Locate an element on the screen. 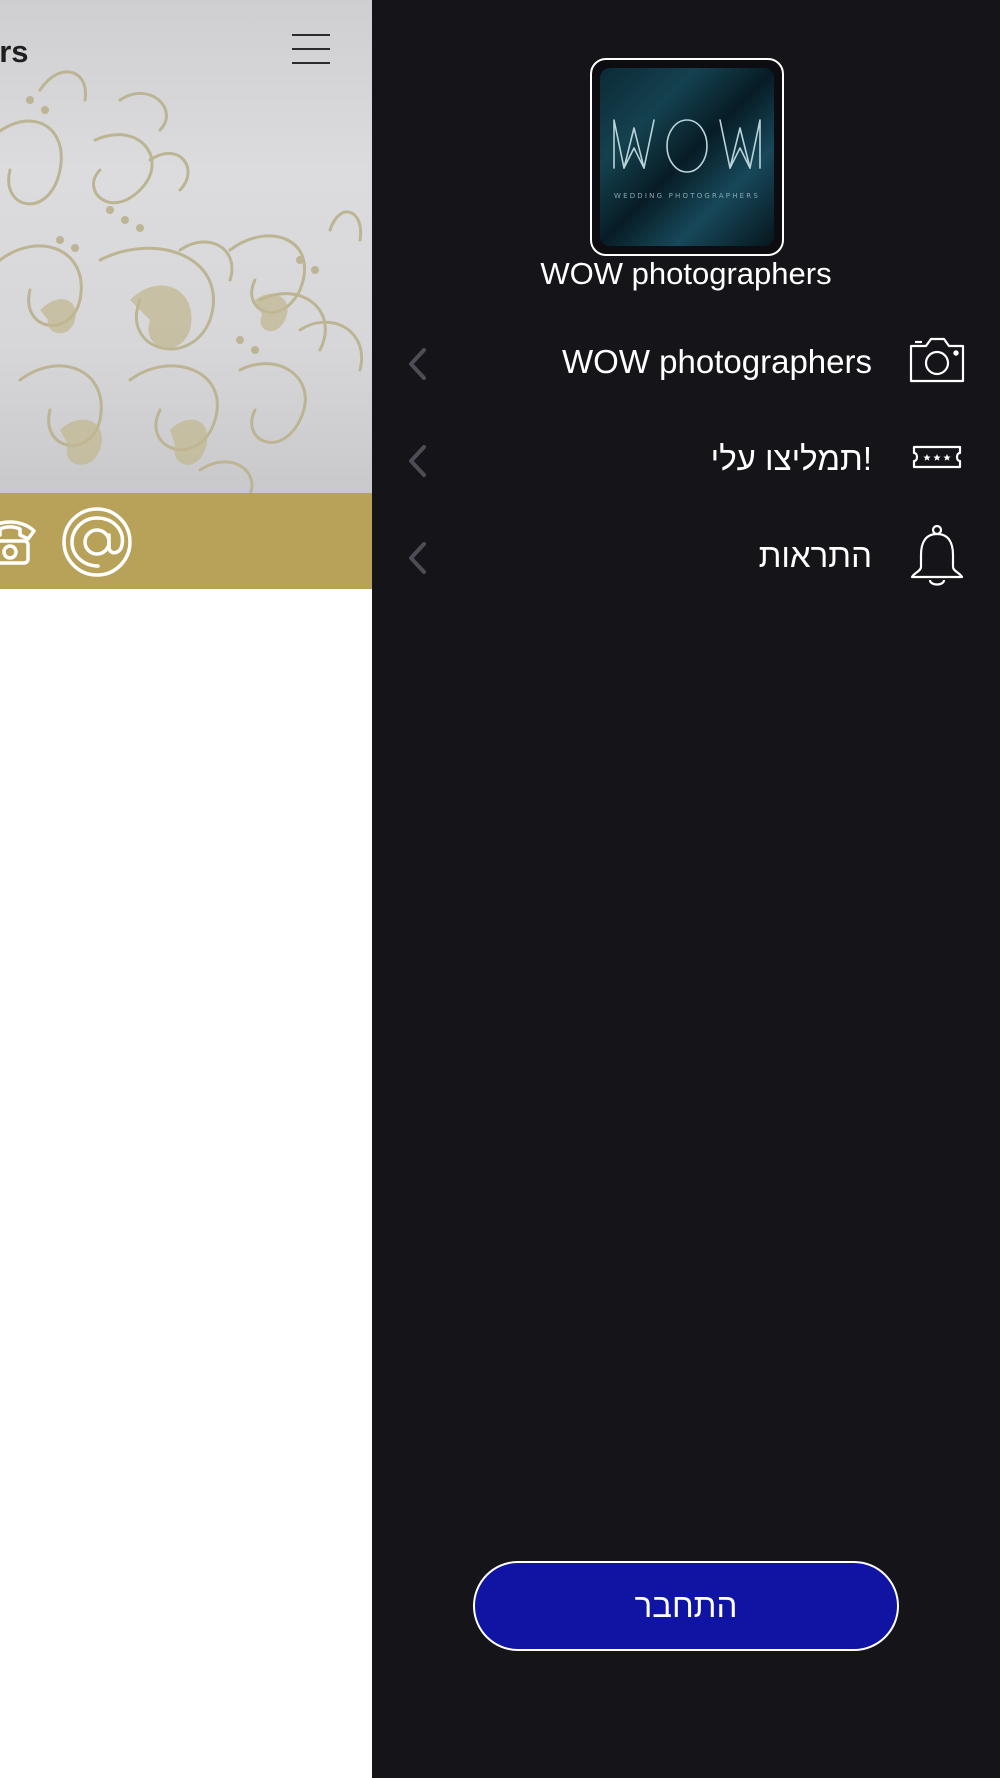  logo-image: WEDDING PHOTOGRAPHERS is located at coordinates (687, 157).